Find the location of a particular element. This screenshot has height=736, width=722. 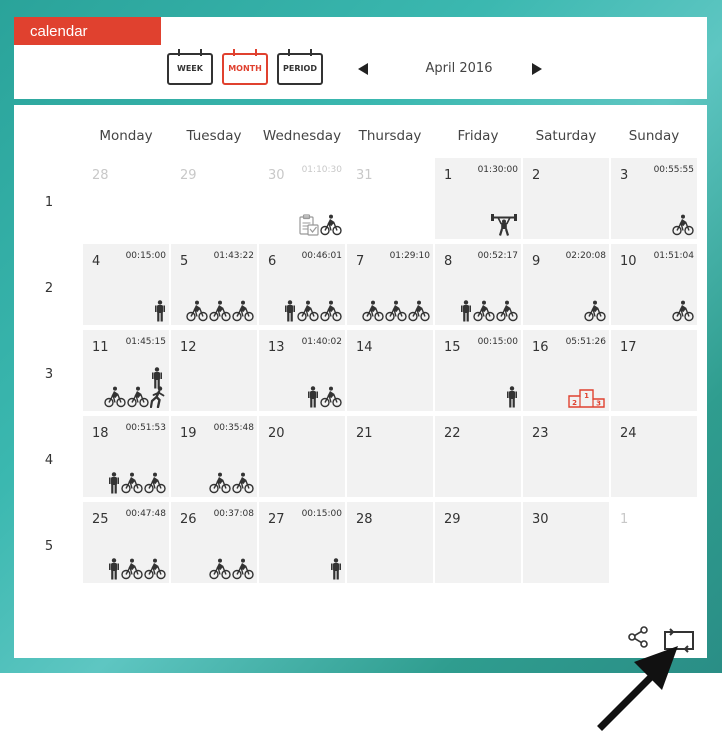

calendar-day-cell: 3 00:55:55 is located at coordinates (654, 198).